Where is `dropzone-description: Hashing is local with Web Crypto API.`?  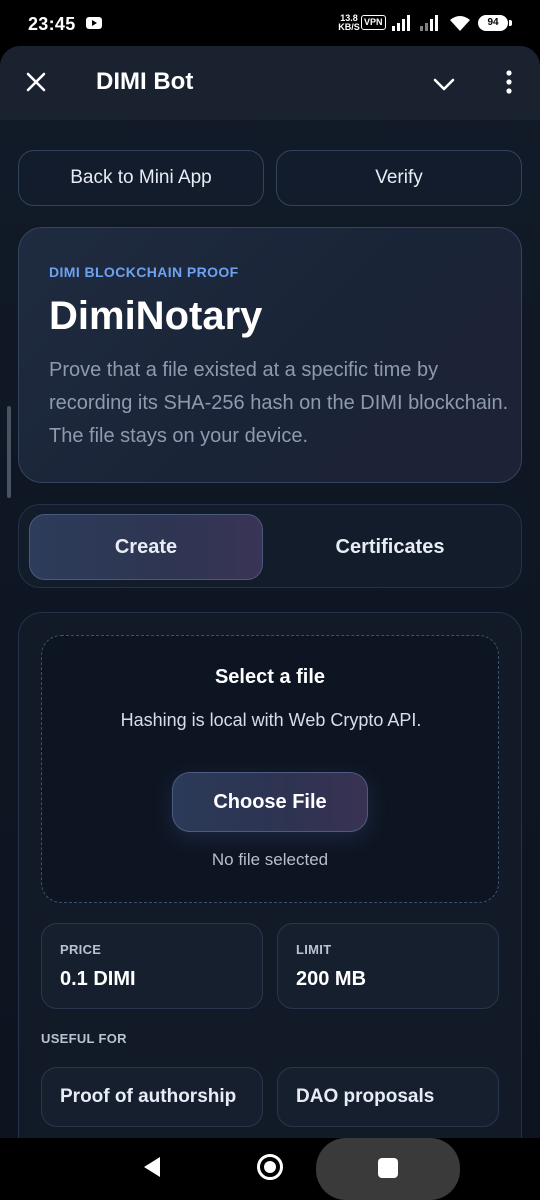
dropzone-description: Hashing is local with Web Crypto API. is located at coordinates (271, 720).